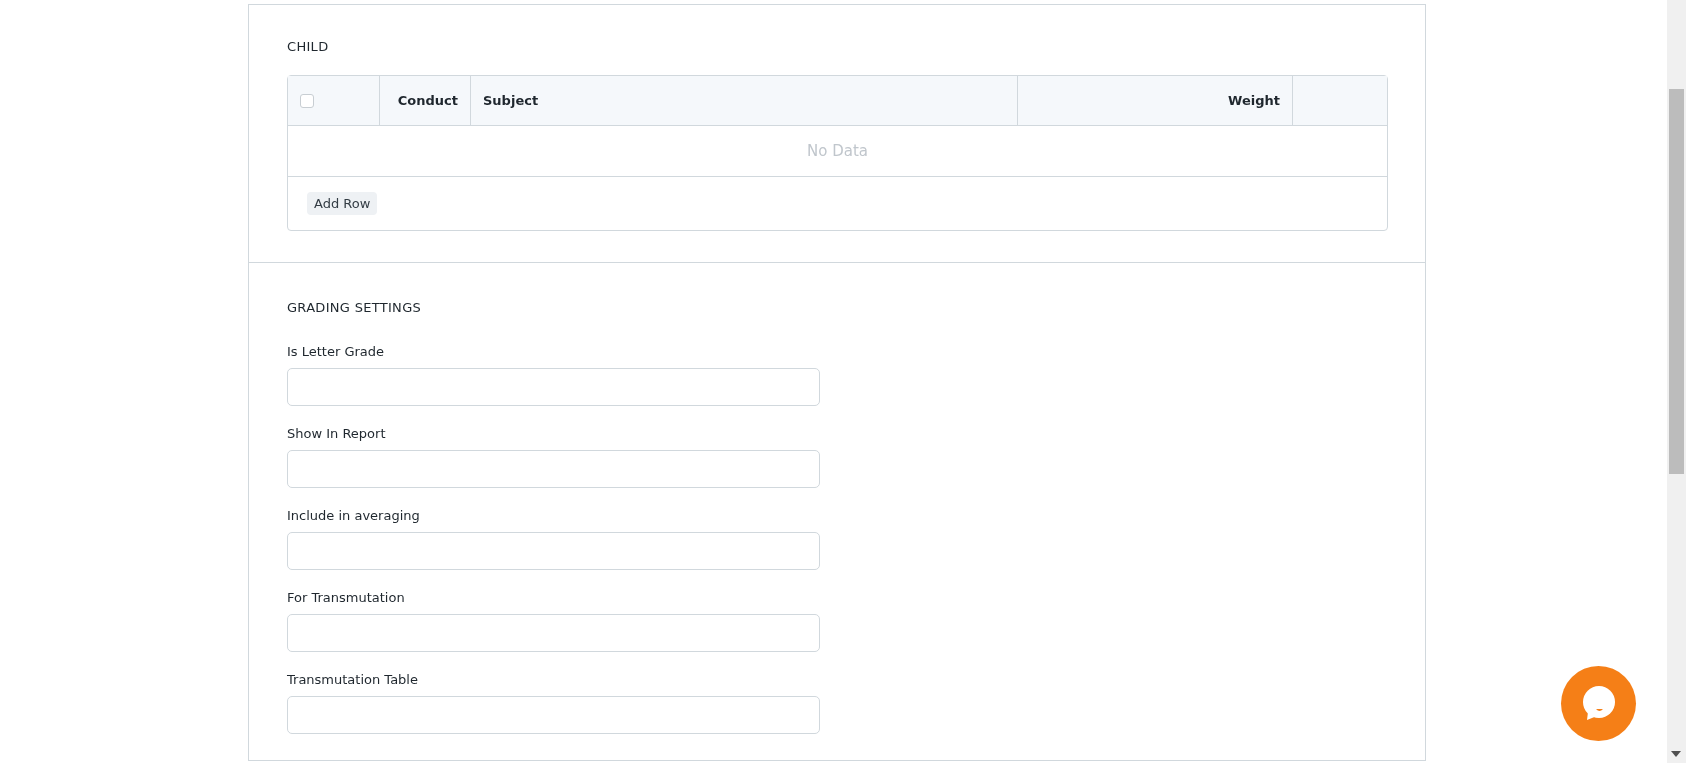 The height and width of the screenshot is (763, 1686). What do you see at coordinates (355, 308) in the screenshot?
I see `section-title: GRADING SETTINGS` at bounding box center [355, 308].